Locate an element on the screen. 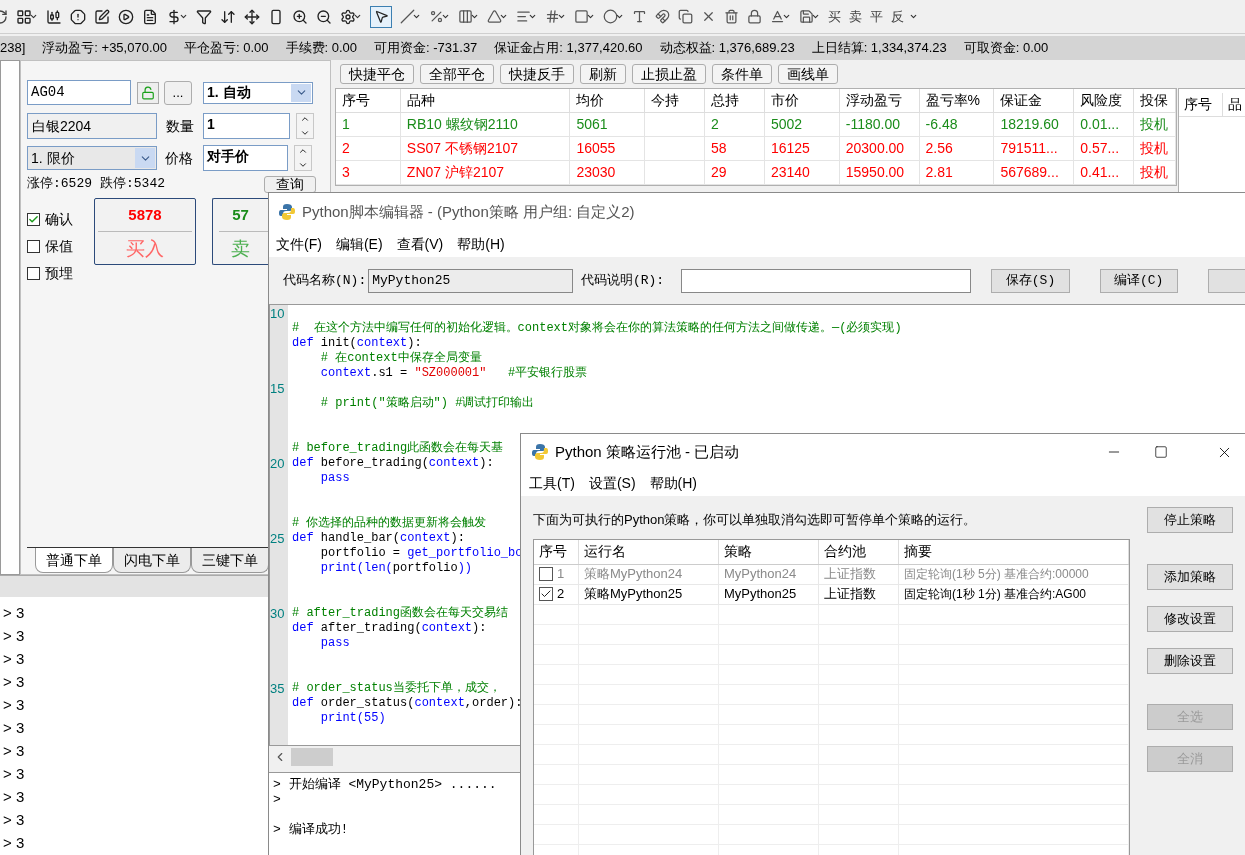 This screenshot has height=855, width=1245. action-button: 全部平仓 is located at coordinates (457, 74).